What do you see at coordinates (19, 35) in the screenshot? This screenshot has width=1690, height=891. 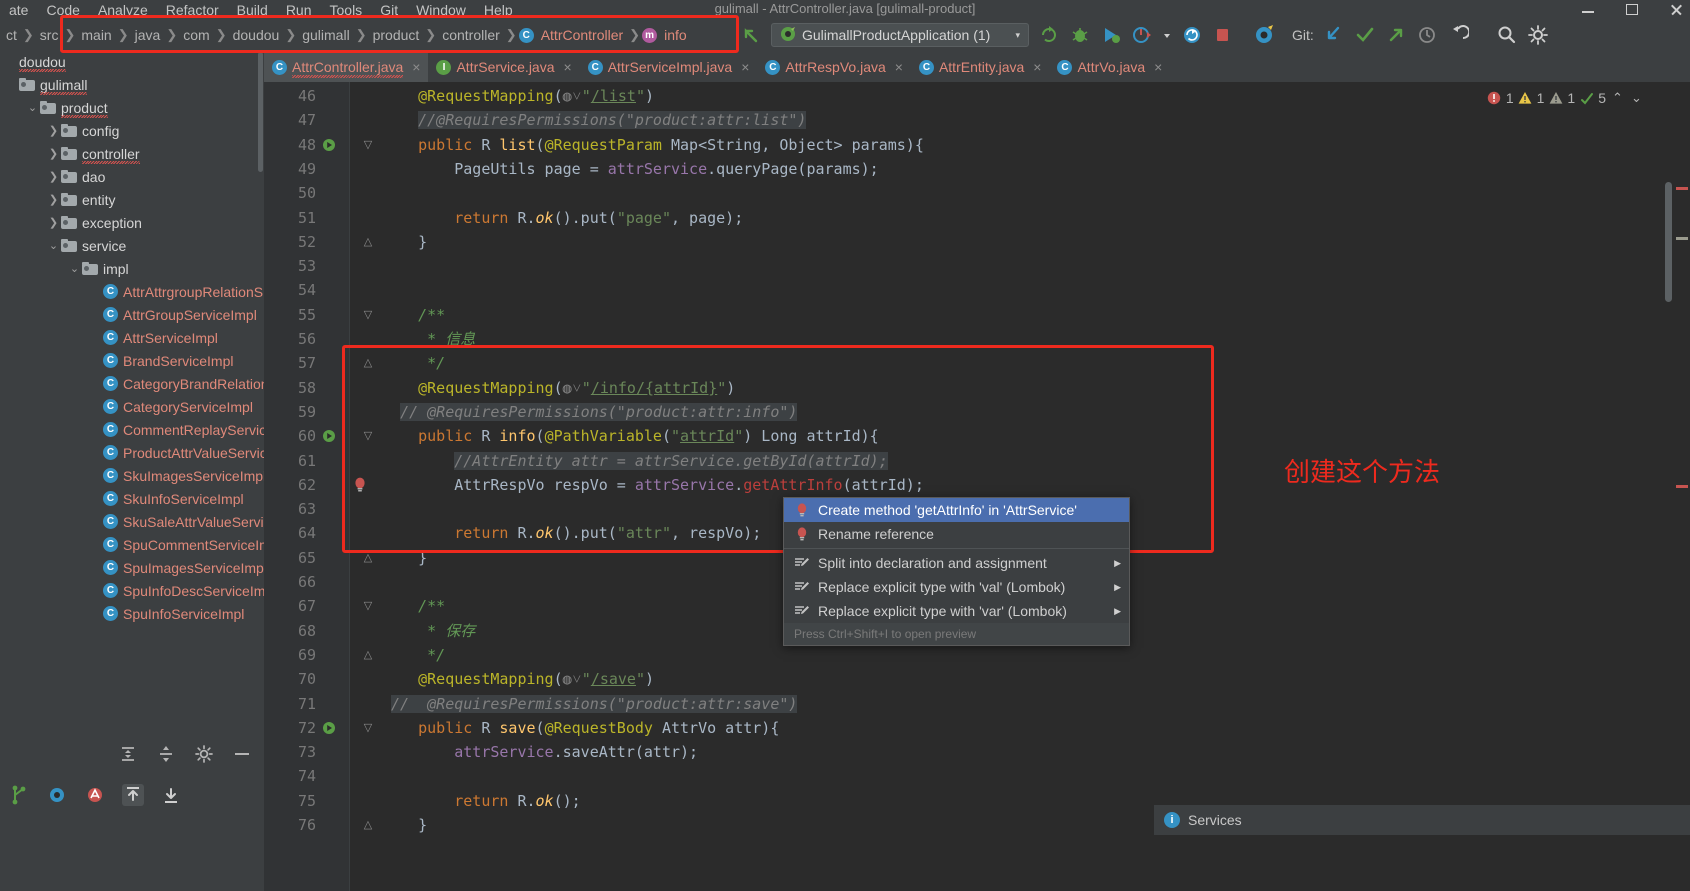 I see `breadcrumb-item-ct: ct ❯` at bounding box center [19, 35].